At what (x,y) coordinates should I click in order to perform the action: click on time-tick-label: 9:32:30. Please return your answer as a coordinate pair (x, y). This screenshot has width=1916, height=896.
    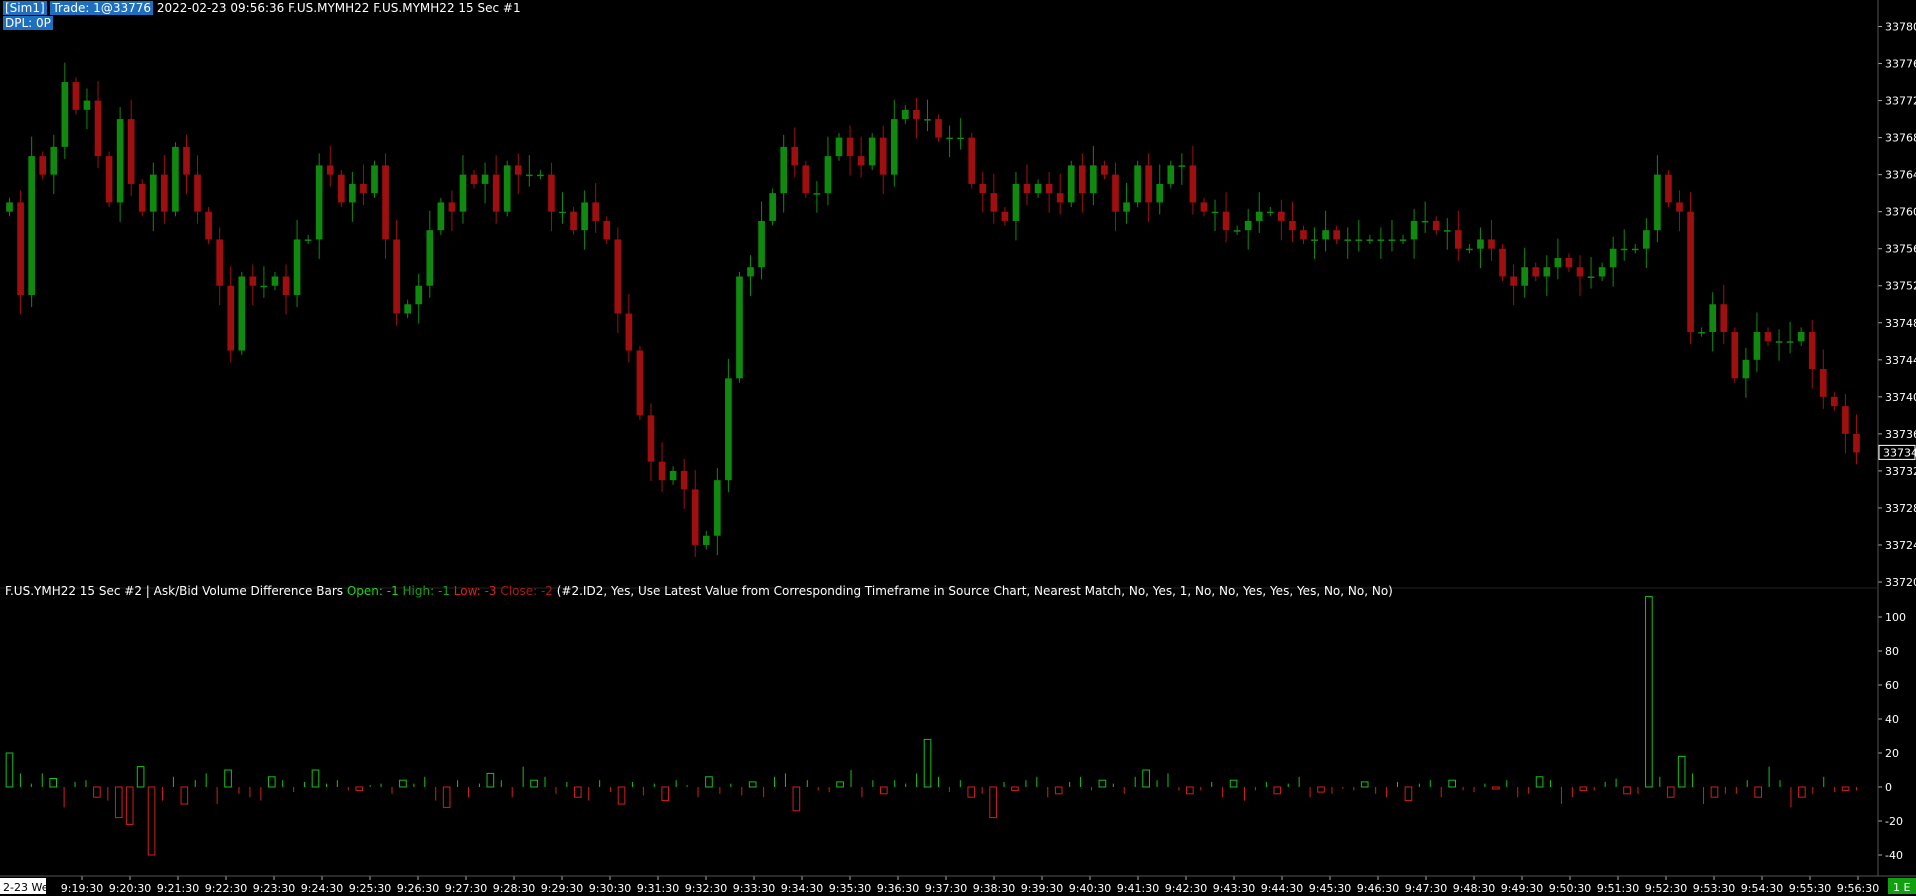
    Looking at the image, I should click on (706, 888).